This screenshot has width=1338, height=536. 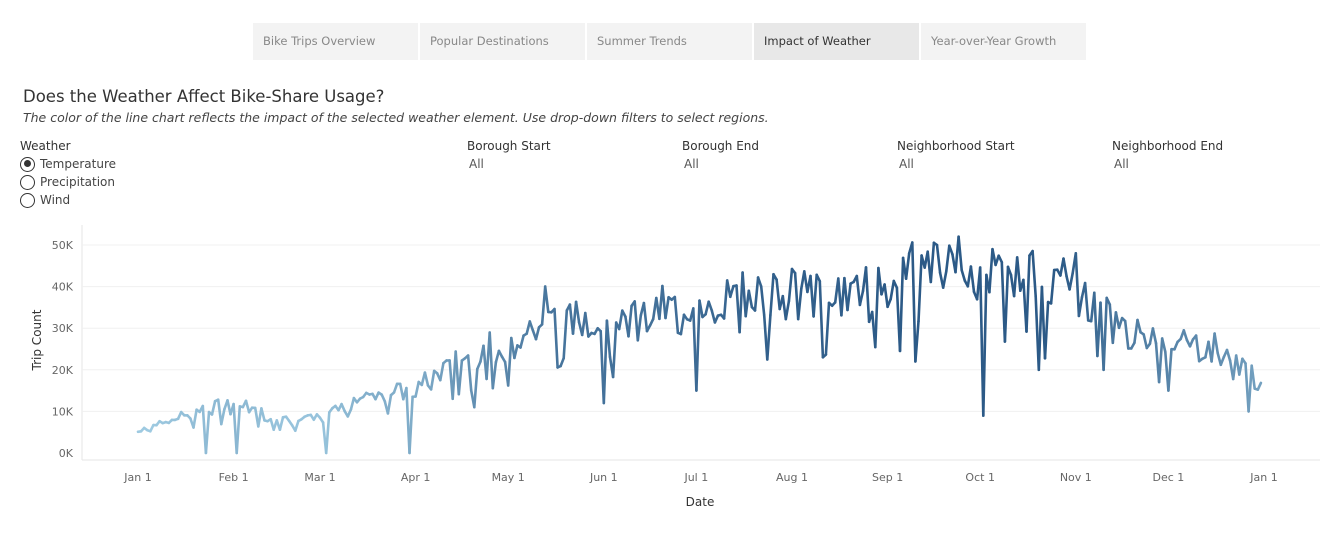 I want to click on x-axis-title: Date, so click(x=700, y=502).